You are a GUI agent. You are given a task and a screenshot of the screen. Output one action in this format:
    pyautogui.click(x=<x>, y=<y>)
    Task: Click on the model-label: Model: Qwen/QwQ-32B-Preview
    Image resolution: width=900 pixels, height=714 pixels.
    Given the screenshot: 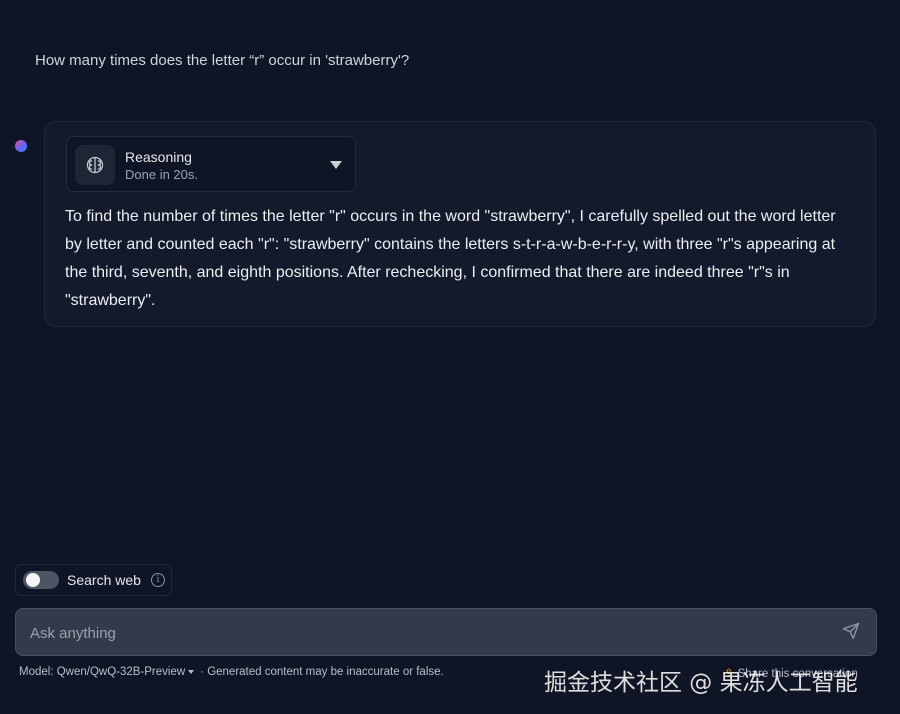 What is the action you would take?
    pyautogui.click(x=102, y=672)
    